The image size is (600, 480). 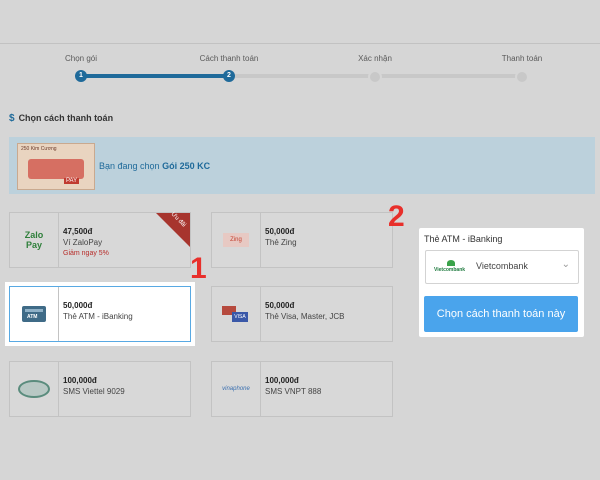 What do you see at coordinates (229, 76) in the screenshot?
I see `step-circle-2: 2` at bounding box center [229, 76].